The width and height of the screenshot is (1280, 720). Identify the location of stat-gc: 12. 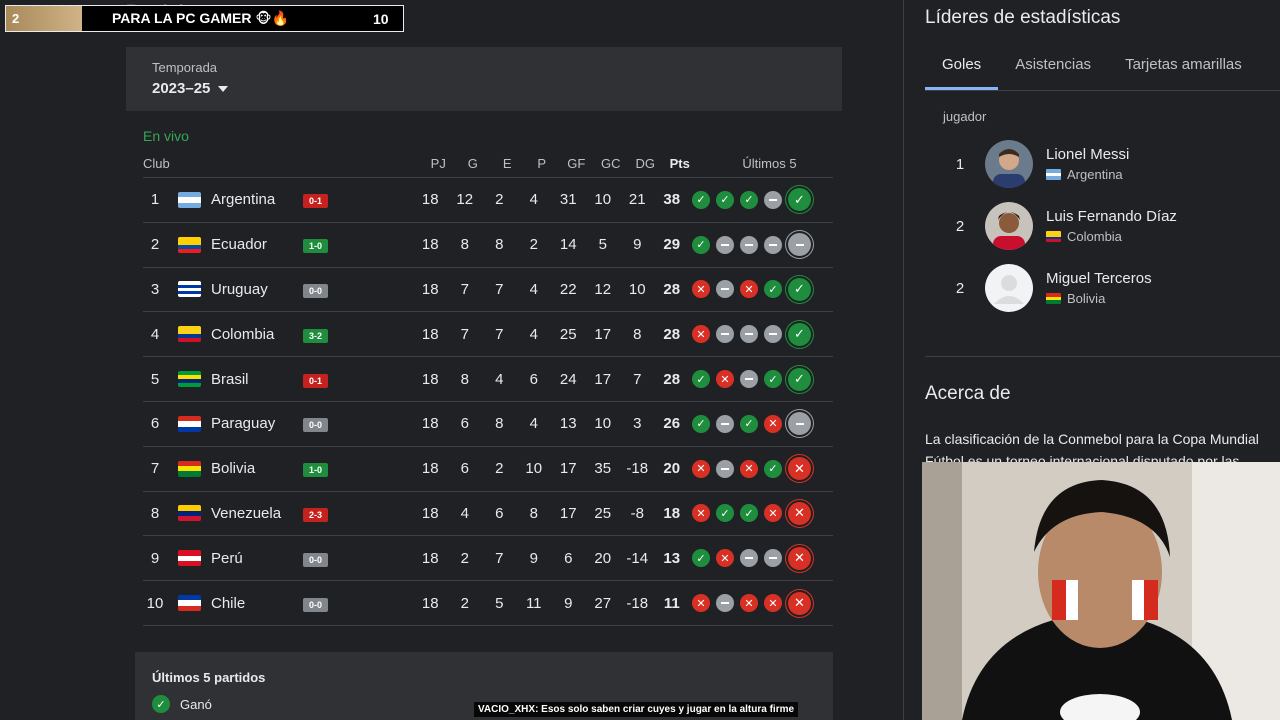
(603, 289).